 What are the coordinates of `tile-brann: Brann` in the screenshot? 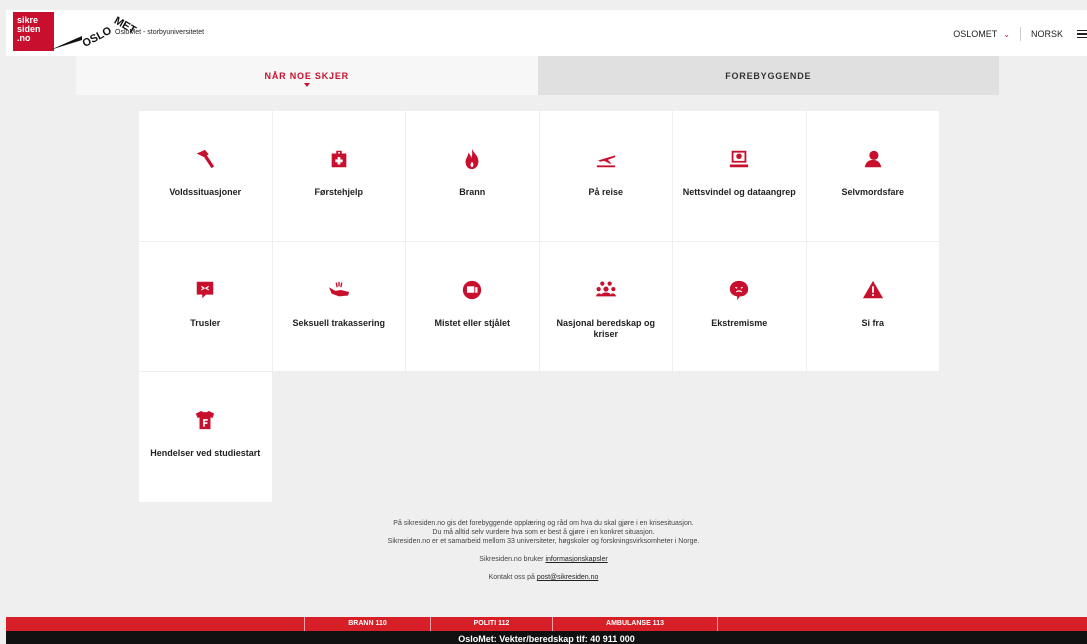 It's located at (472, 176).